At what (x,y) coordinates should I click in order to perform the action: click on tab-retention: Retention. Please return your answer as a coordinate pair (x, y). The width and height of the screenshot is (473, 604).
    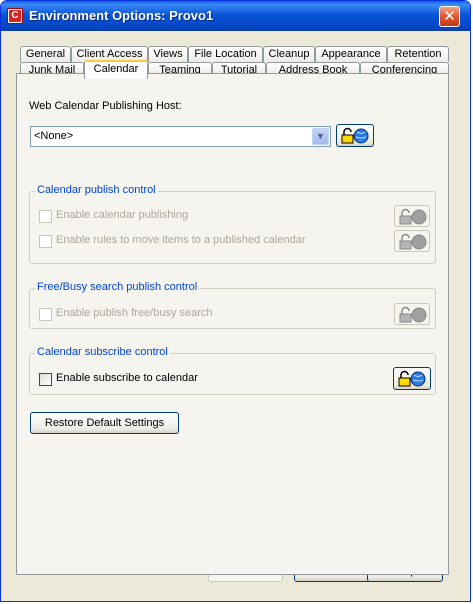
    Looking at the image, I should click on (418, 54).